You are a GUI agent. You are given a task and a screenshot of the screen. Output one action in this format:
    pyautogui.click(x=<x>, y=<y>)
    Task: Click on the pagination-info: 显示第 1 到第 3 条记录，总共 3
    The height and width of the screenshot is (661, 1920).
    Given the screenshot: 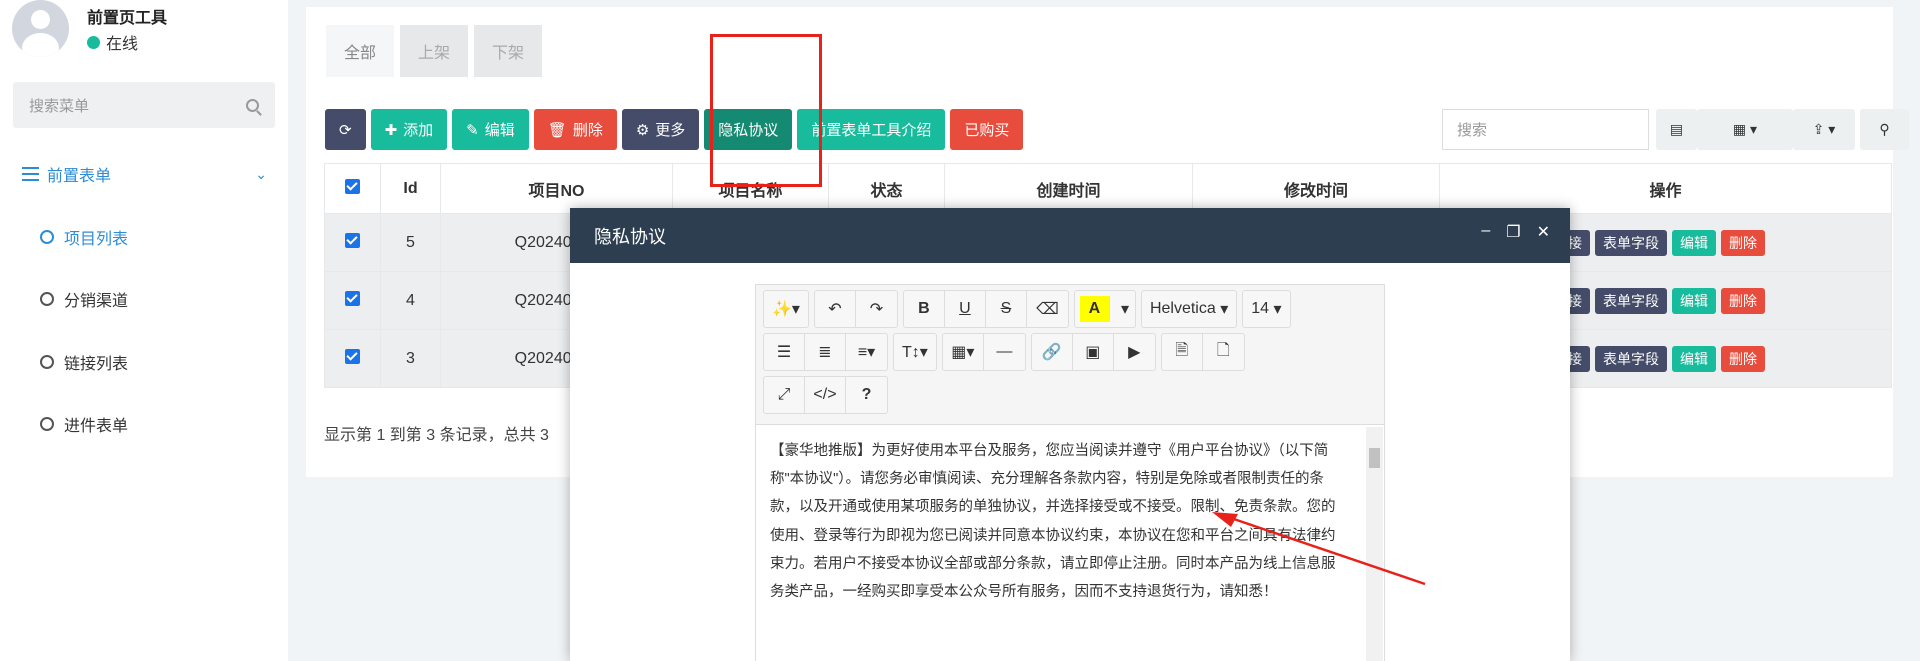 What is the action you would take?
    pyautogui.click(x=436, y=435)
    